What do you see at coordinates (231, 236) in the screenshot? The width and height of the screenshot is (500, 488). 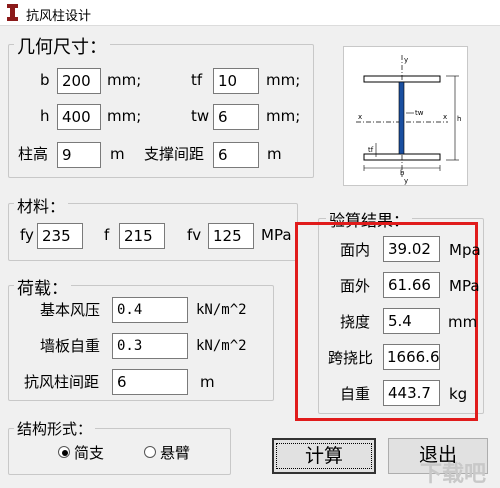 I see `fv-input: 125` at bounding box center [231, 236].